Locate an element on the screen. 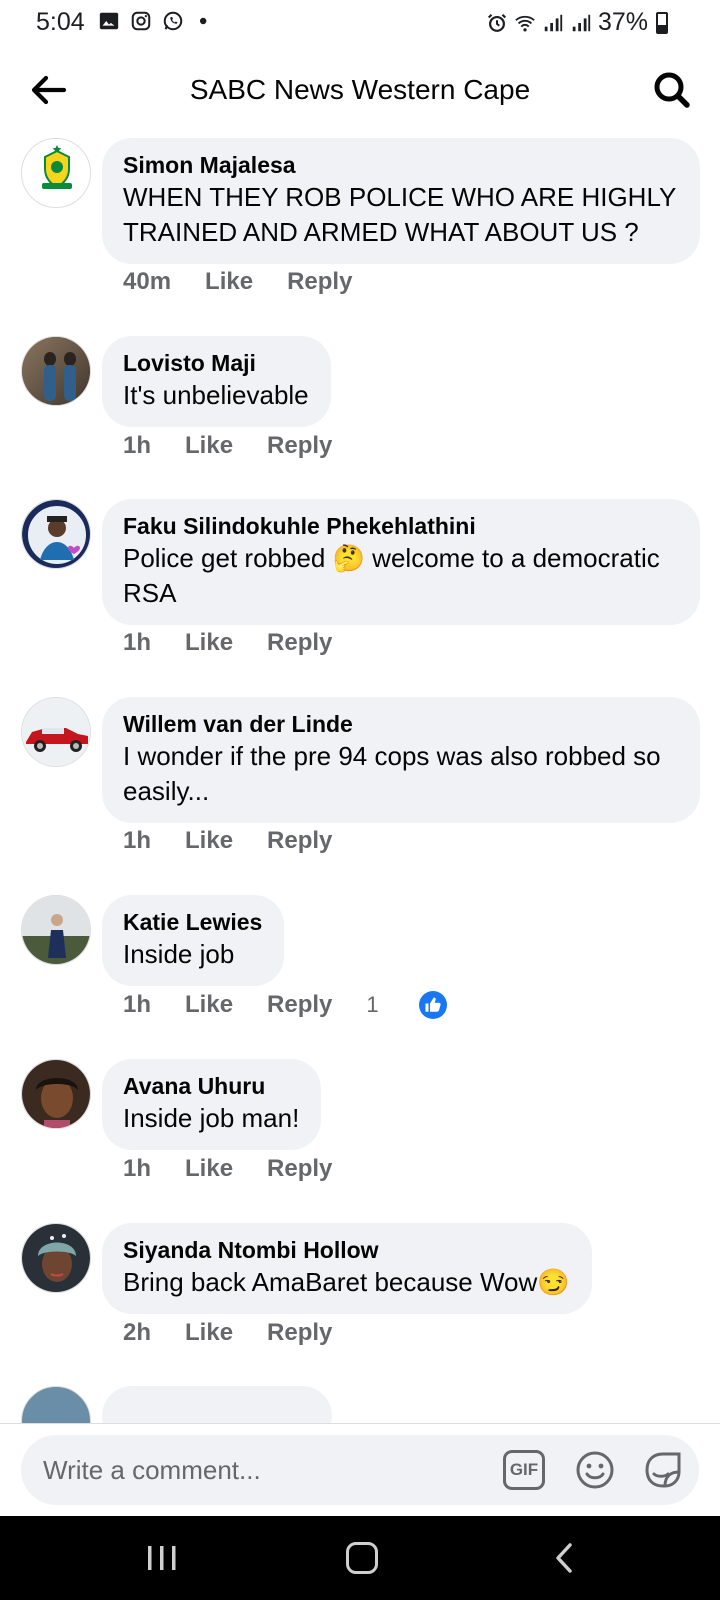 The height and width of the screenshot is (1600, 720). comment-bubble: Avana Uhuru Inside job man! is located at coordinates (212, 1104).